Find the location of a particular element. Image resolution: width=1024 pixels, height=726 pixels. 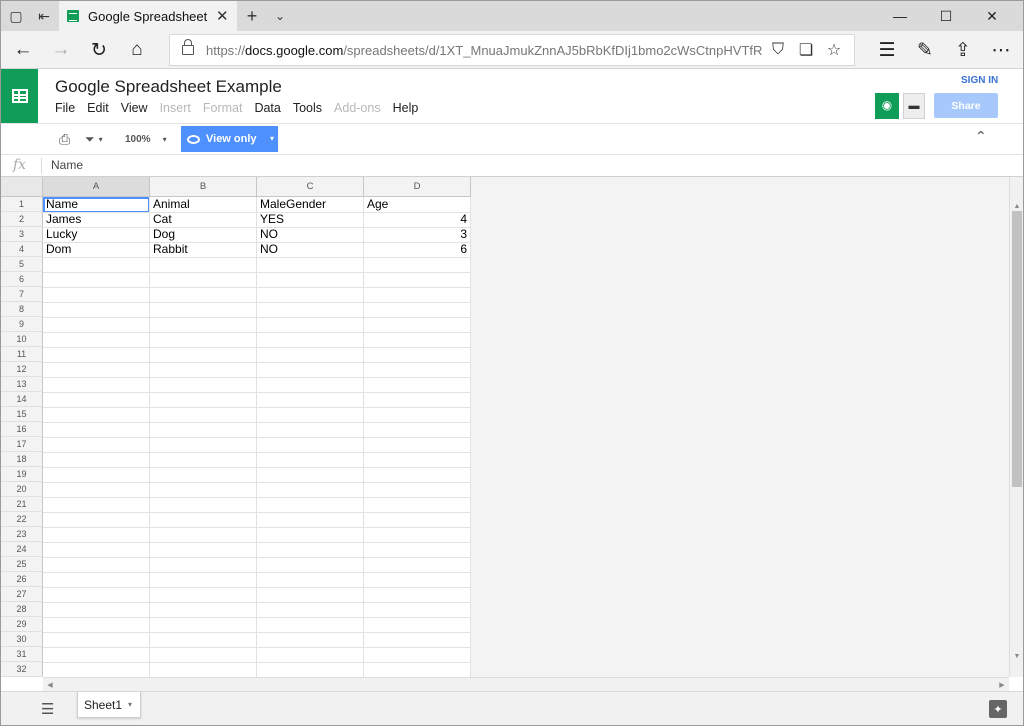

row-header: 6 is located at coordinates (22, 279).